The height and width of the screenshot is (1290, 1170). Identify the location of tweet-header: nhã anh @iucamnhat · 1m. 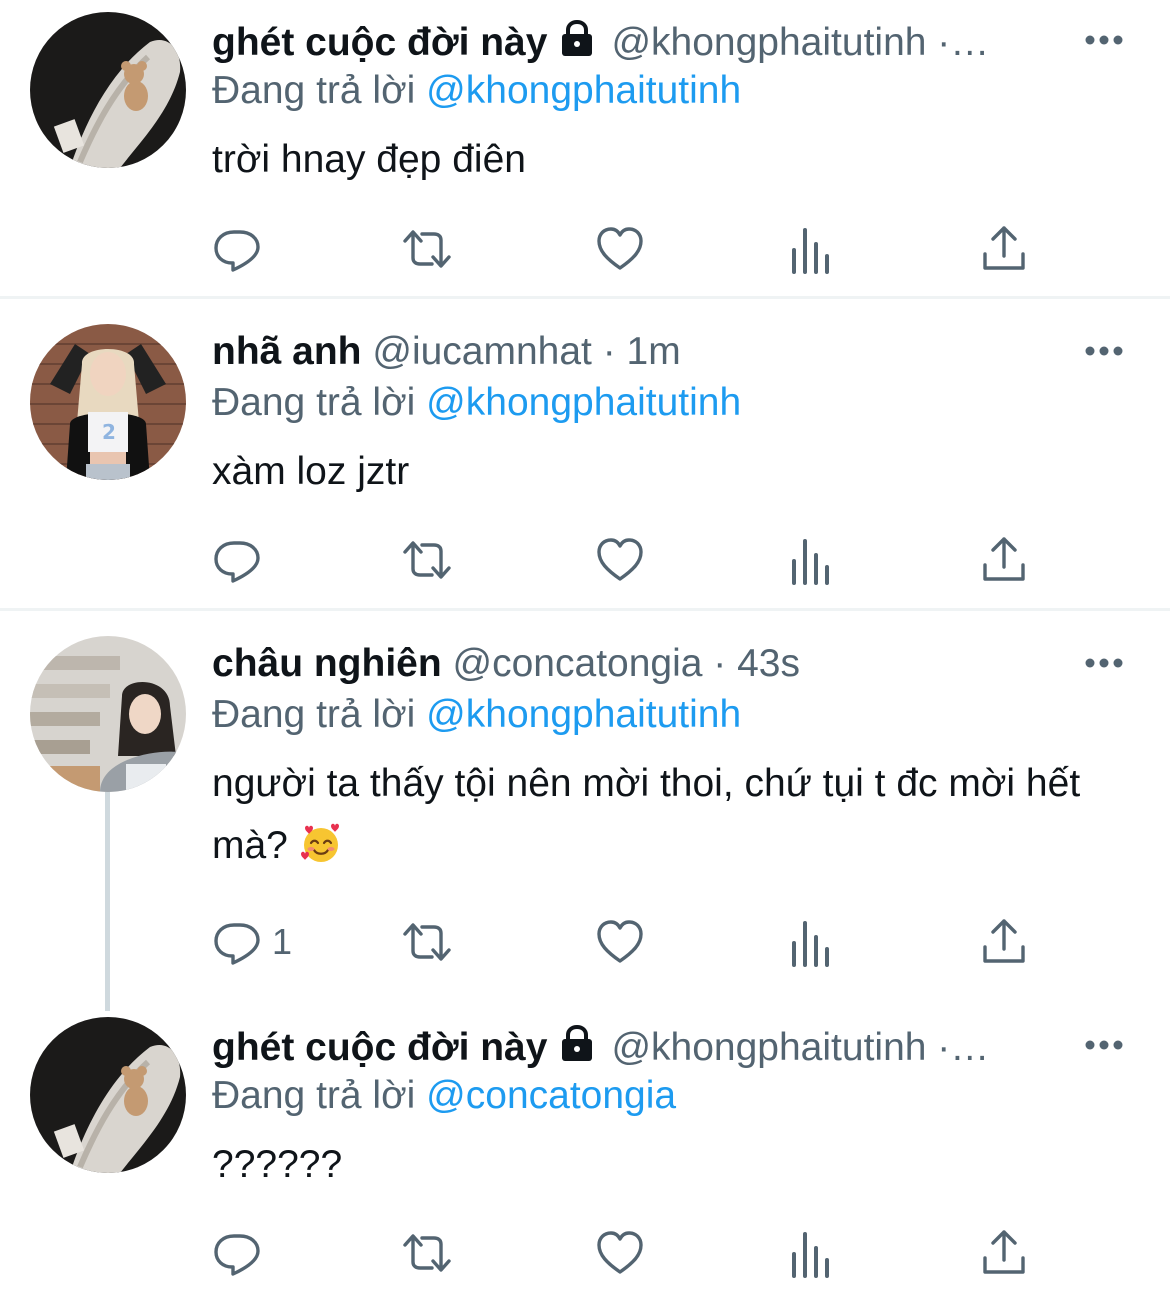
(641, 352).